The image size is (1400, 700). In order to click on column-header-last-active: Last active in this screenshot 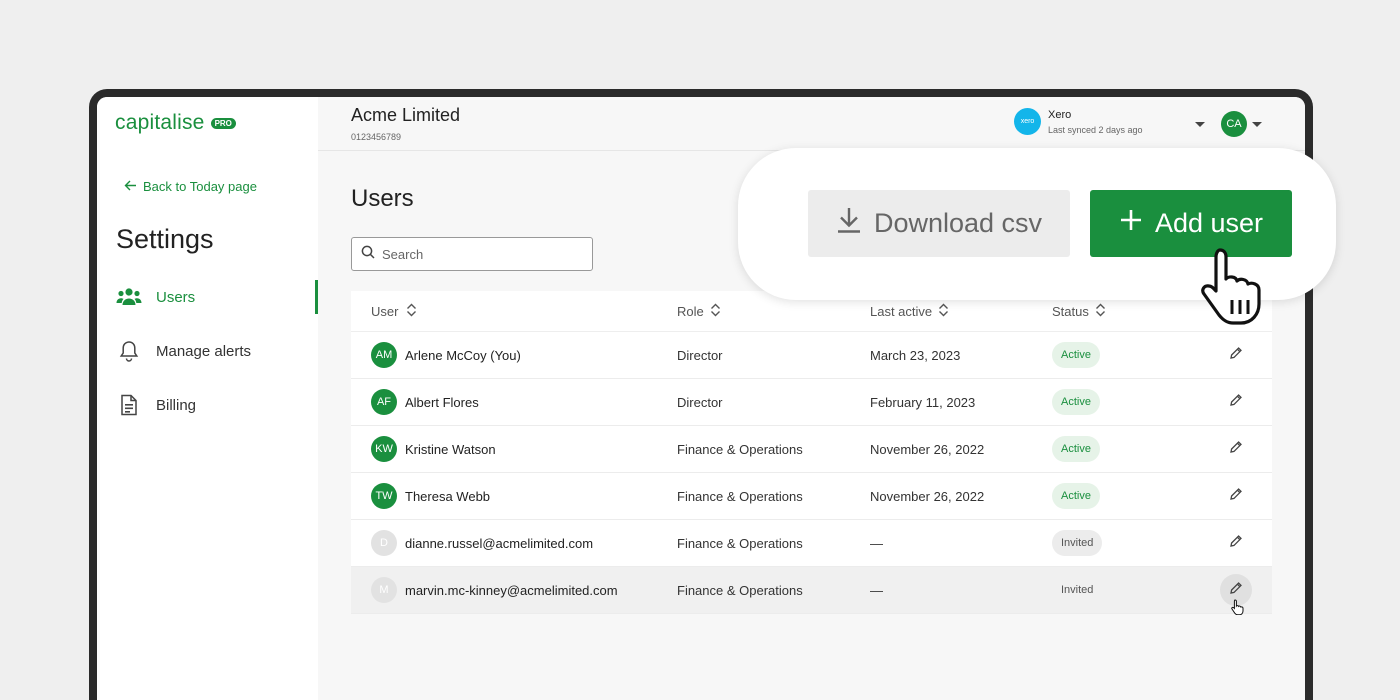, I will do `click(961, 311)`.